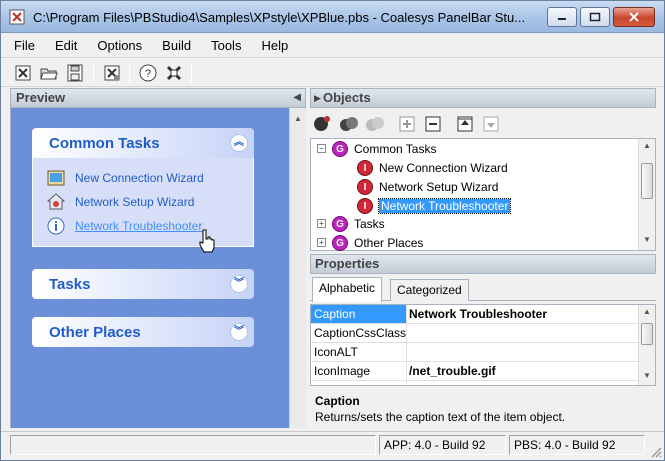  I want to click on tree-node-tasks: + G Tasks, so click(351, 223).